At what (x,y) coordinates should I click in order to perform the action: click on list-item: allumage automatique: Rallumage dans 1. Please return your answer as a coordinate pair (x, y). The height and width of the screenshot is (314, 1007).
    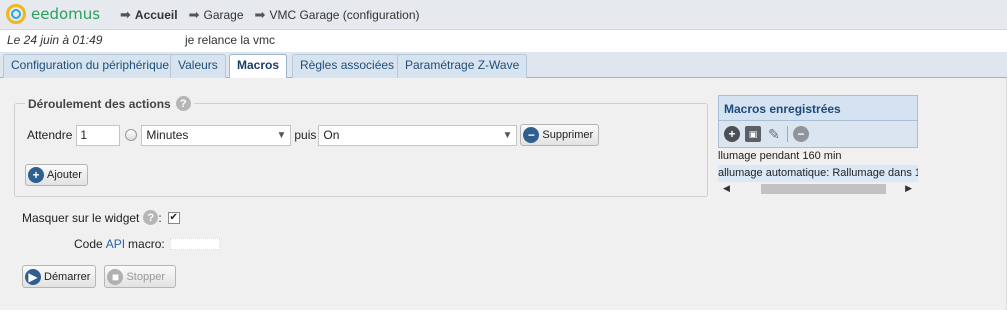
    Looking at the image, I should click on (818, 173).